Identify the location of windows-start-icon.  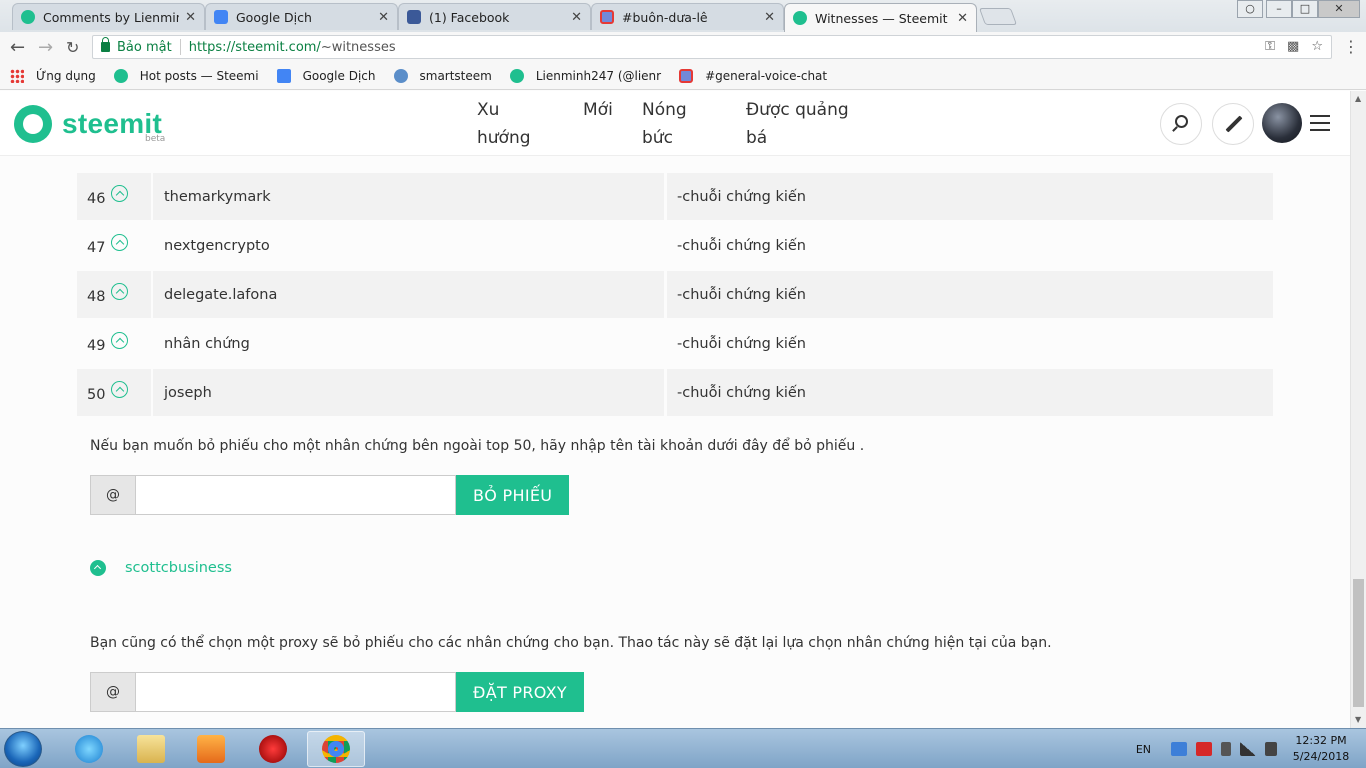
(23, 749).